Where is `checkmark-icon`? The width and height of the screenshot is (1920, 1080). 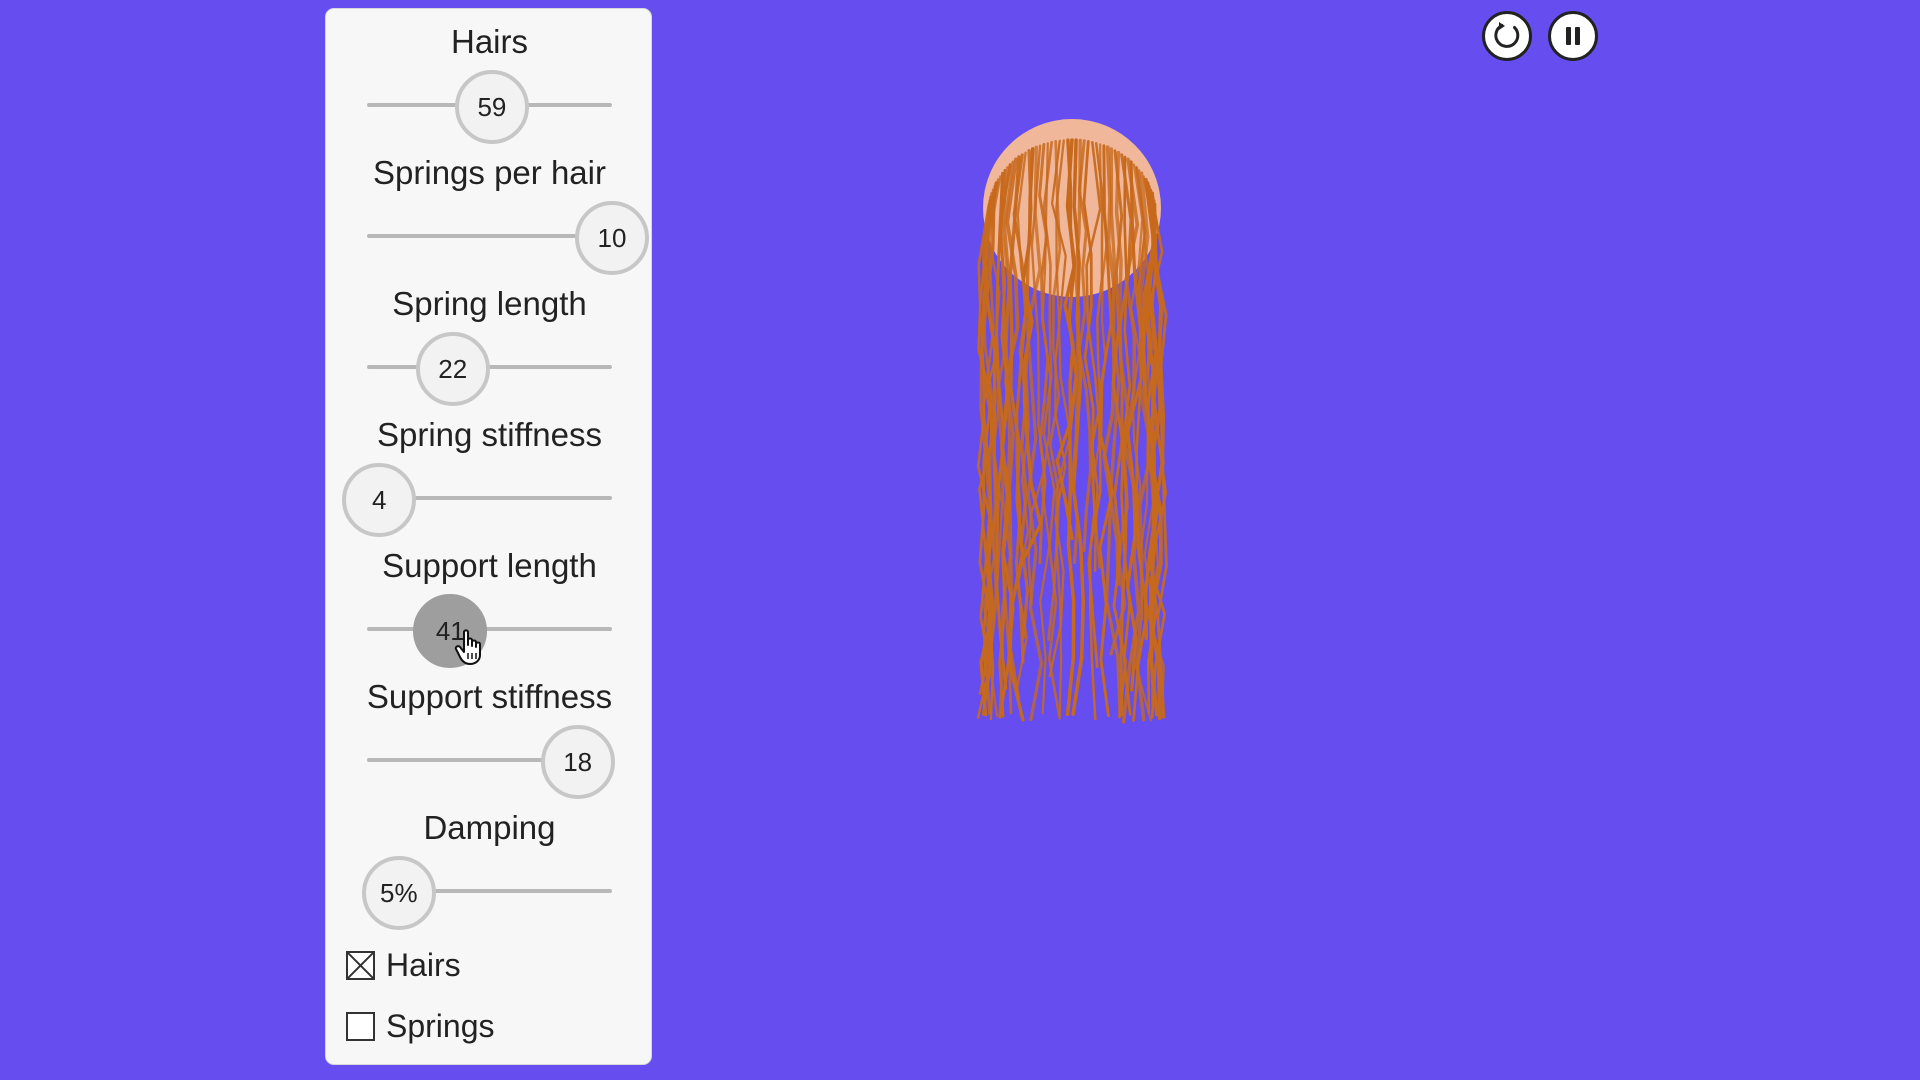 checkmark-icon is located at coordinates (360, 965).